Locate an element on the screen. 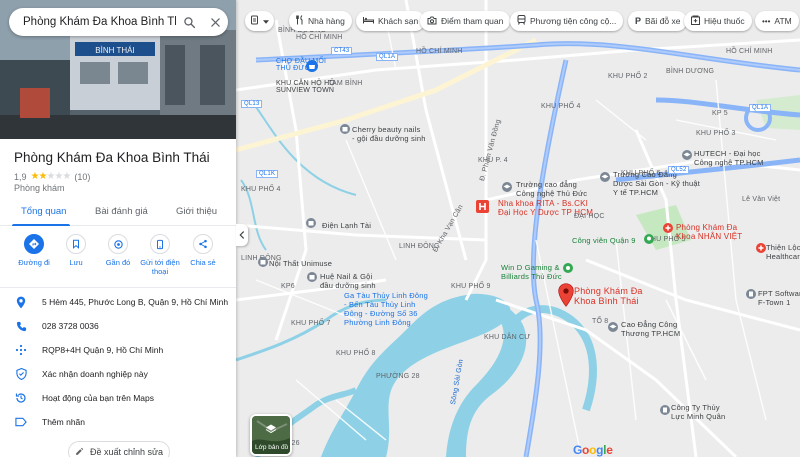 Image resolution: width=800 pixels, height=457 pixels. chip-attractions: Điểm tham quan is located at coordinates (465, 21).